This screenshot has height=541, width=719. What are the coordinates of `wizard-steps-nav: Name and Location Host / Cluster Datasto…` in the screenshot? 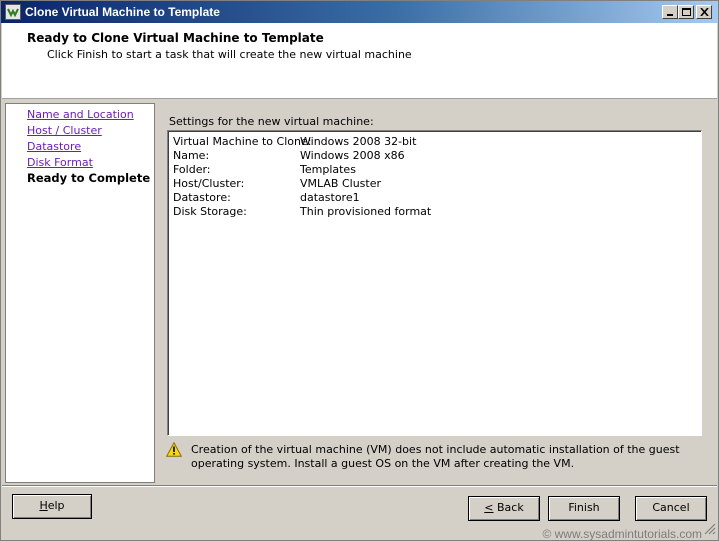 It's located at (80, 293).